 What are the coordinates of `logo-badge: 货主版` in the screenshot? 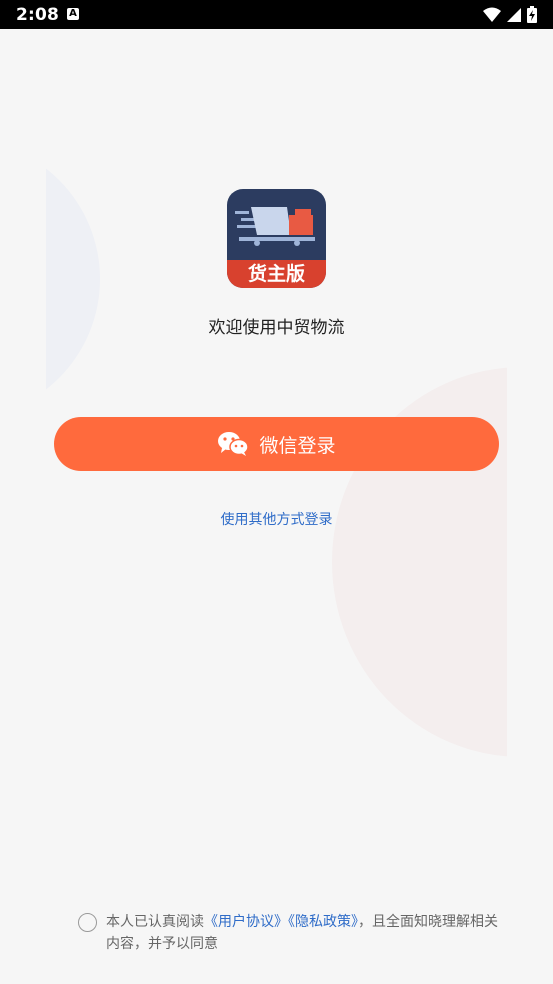 It's located at (276, 274).